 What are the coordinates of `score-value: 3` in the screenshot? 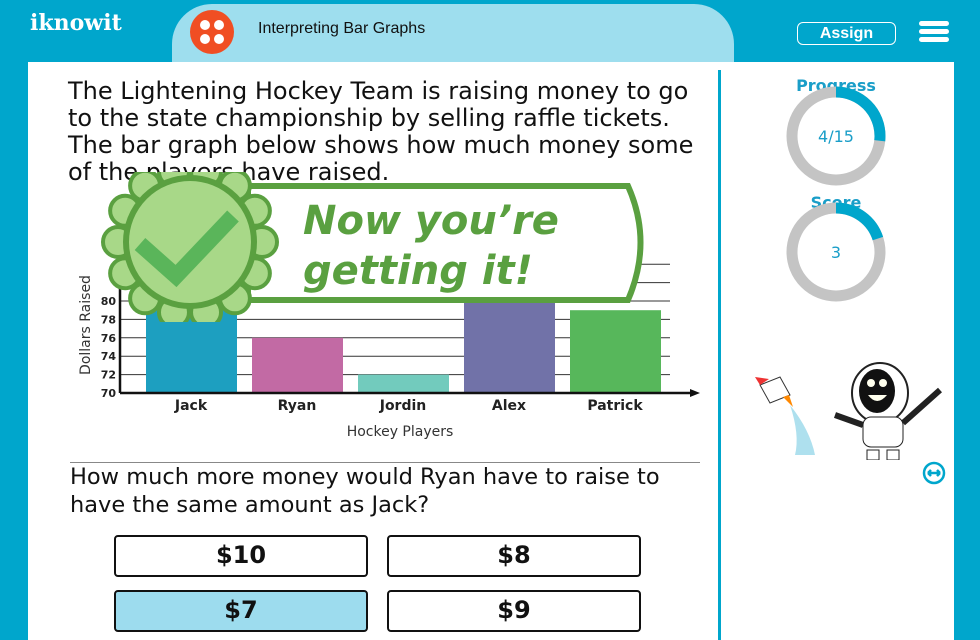 It's located at (836, 252).